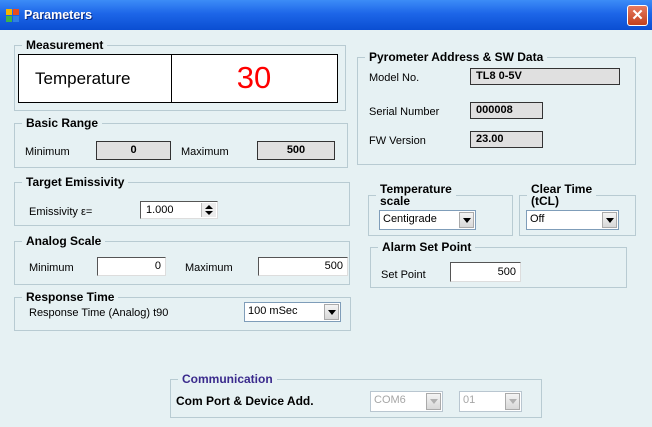  What do you see at coordinates (70, 297) in the screenshot?
I see `response-time-legend: Response Time` at bounding box center [70, 297].